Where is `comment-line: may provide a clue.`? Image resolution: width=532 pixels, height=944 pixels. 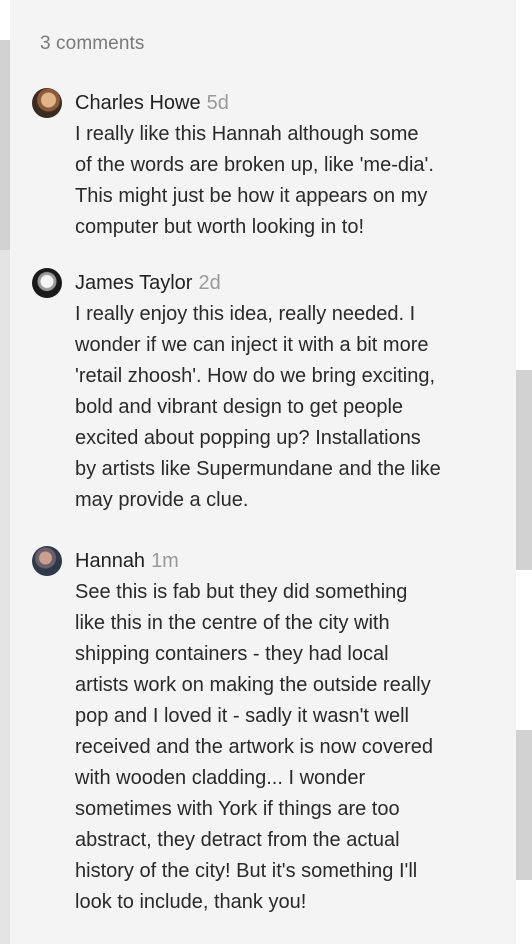
comment-line: may provide a clue. is located at coordinates (162, 500).